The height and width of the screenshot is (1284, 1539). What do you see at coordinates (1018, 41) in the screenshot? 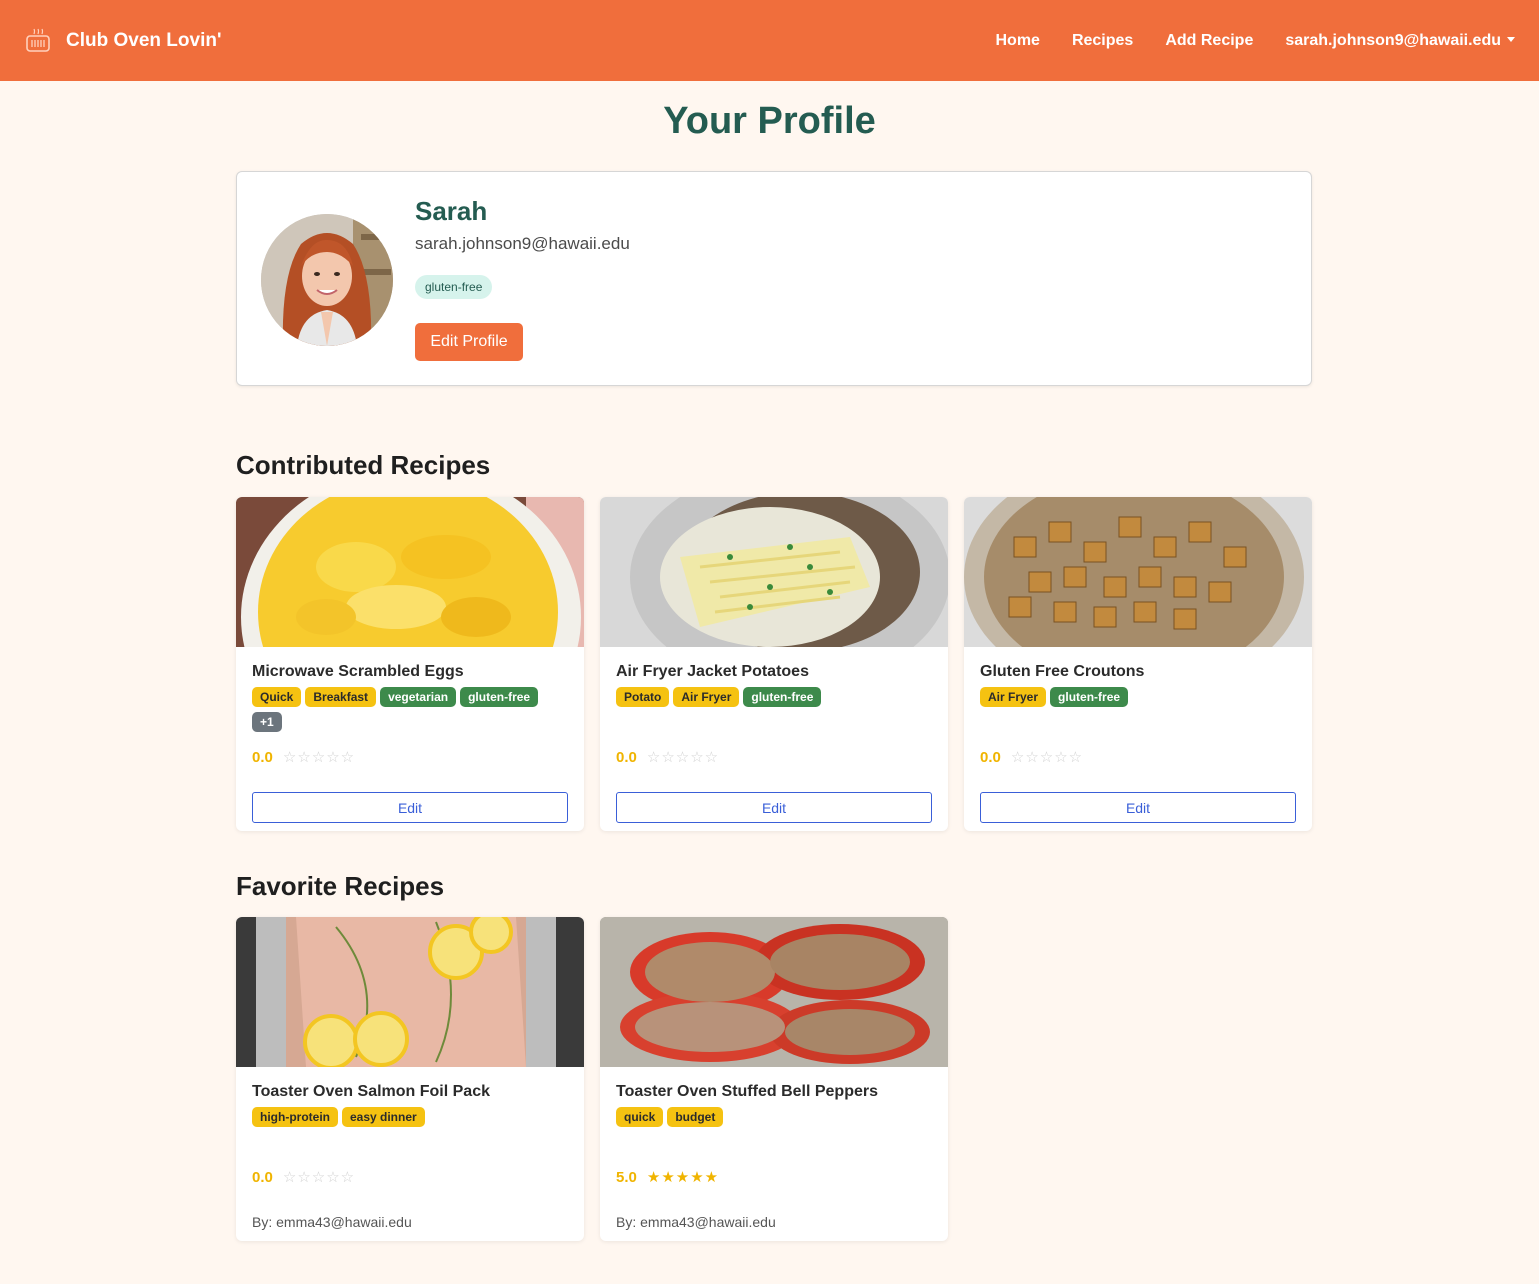
I see `nav-home: Home` at bounding box center [1018, 41].